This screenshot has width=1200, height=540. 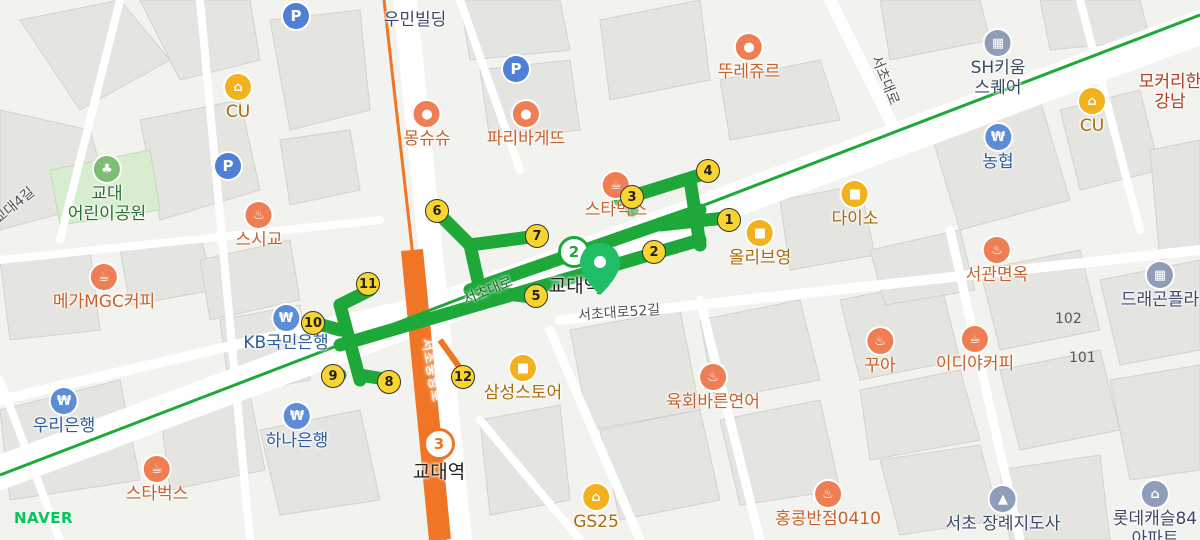 What do you see at coordinates (1082, 358) in the screenshot?
I see `building-number-101: 101` at bounding box center [1082, 358].